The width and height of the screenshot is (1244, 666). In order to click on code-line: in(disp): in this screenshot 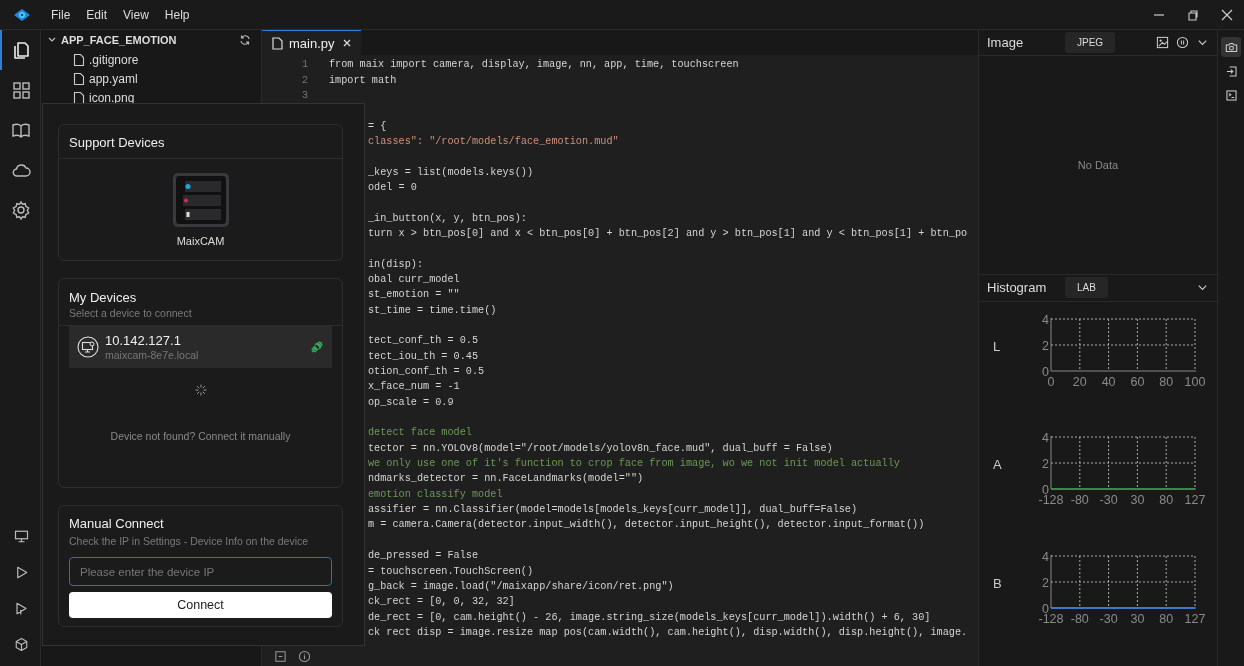, I will do `click(396, 264)`.